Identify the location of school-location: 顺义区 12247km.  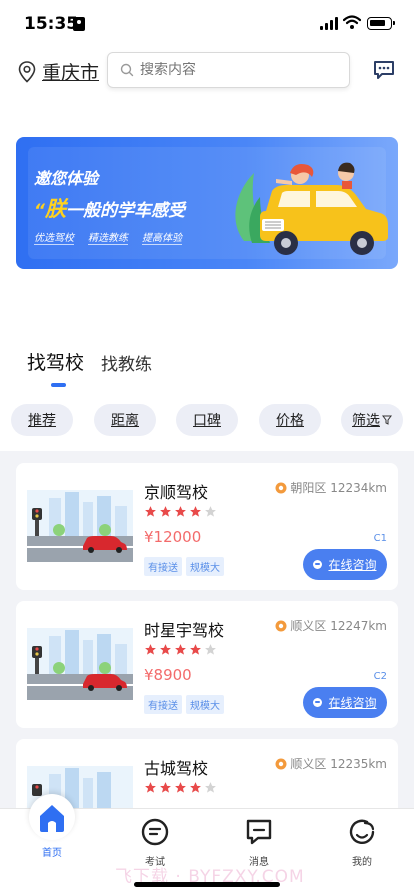
(331, 625).